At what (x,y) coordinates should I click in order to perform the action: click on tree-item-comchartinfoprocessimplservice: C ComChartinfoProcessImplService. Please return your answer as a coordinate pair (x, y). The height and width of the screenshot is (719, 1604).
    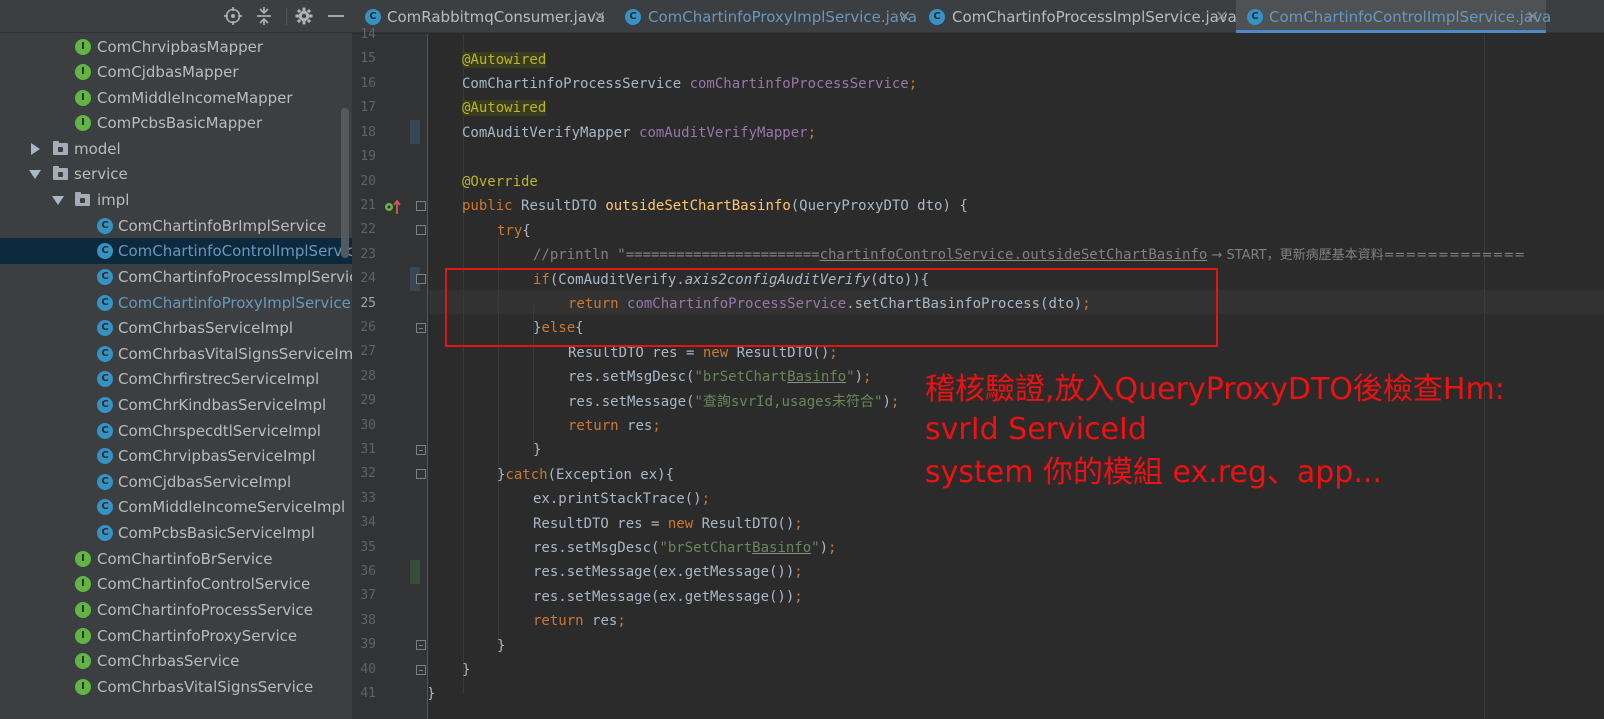
    Looking at the image, I should click on (176, 277).